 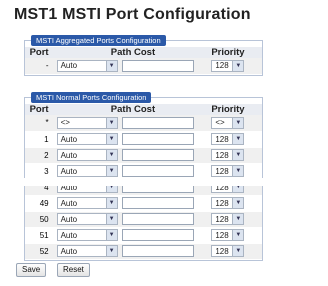 I want to click on table-row: 2 Auto ▼ 128 ▼, so click(x=143, y=155).